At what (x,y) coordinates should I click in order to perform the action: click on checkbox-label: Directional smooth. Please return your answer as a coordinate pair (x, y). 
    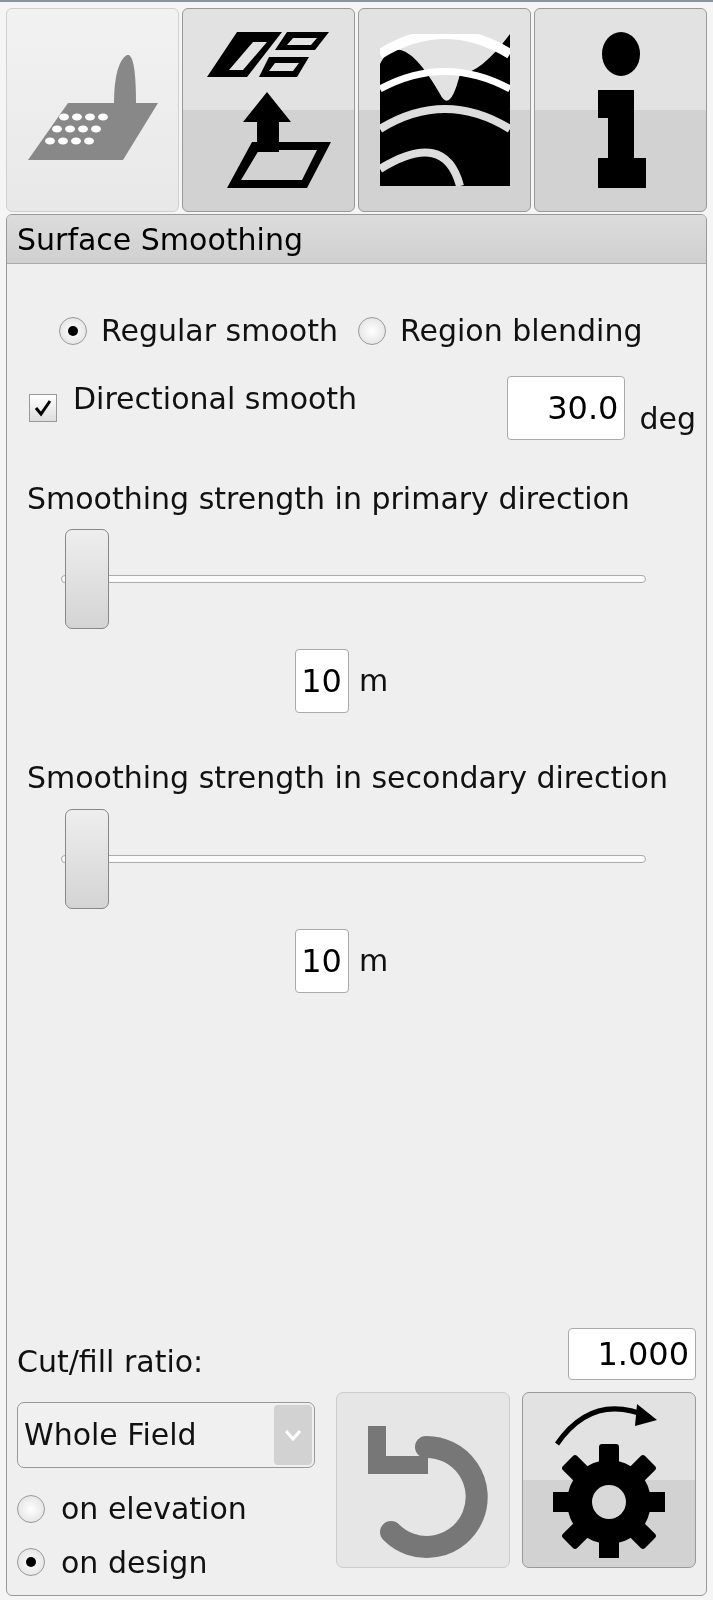
    Looking at the image, I should click on (215, 398).